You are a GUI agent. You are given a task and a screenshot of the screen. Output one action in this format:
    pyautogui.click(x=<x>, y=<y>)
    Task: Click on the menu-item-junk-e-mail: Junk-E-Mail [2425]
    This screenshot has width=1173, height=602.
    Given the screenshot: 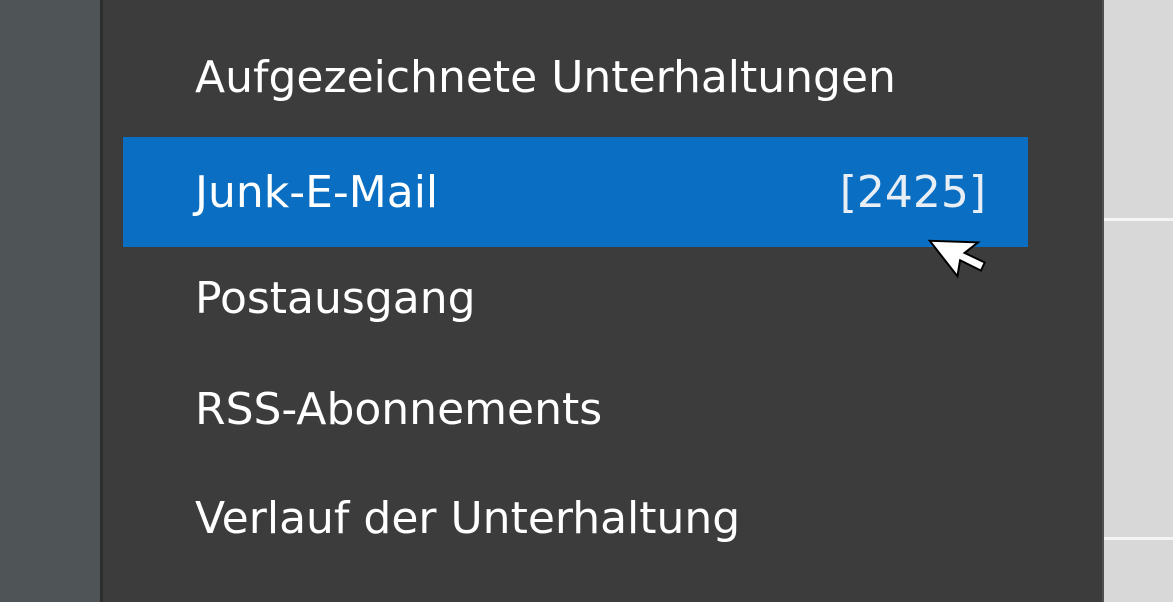 What is the action you would take?
    pyautogui.click(x=575, y=192)
    